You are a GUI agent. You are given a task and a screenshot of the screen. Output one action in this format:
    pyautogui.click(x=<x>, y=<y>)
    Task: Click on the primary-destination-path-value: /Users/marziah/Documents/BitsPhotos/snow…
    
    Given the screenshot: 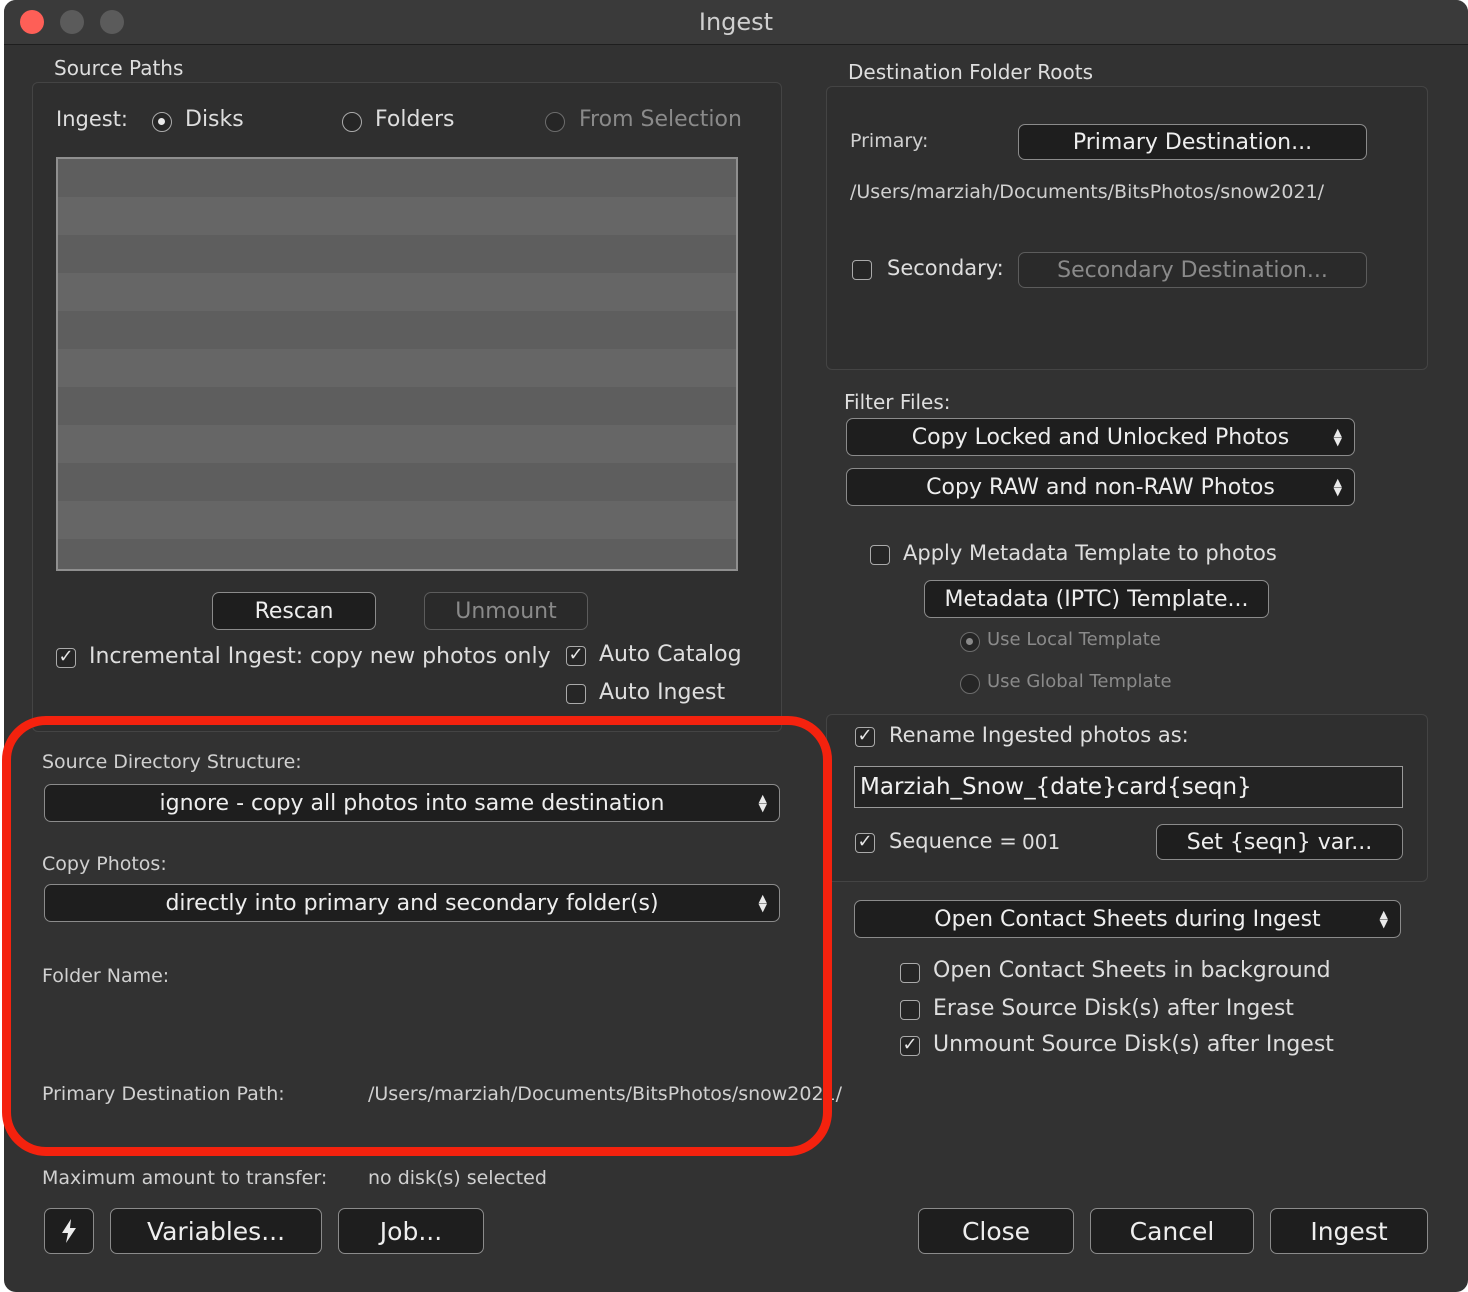 What is the action you would take?
    pyautogui.click(x=605, y=1094)
    